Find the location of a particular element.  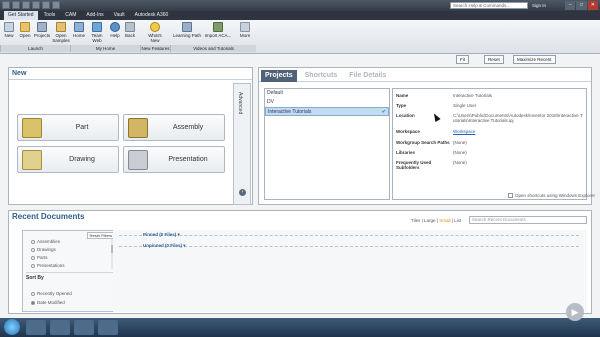

back-arrow-icon is located at coordinates (130, 27).